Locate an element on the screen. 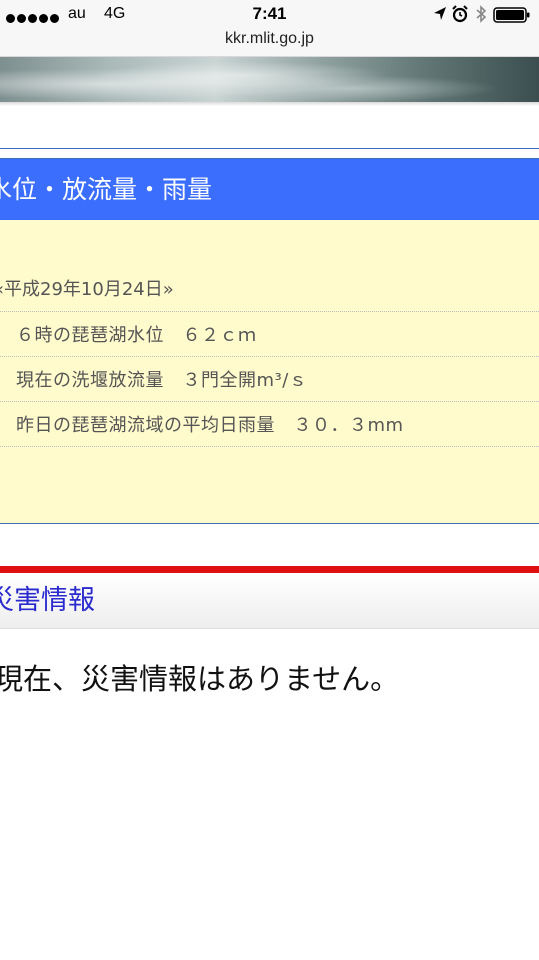 The height and width of the screenshot is (960, 539). header-photo is located at coordinates (269, 79).